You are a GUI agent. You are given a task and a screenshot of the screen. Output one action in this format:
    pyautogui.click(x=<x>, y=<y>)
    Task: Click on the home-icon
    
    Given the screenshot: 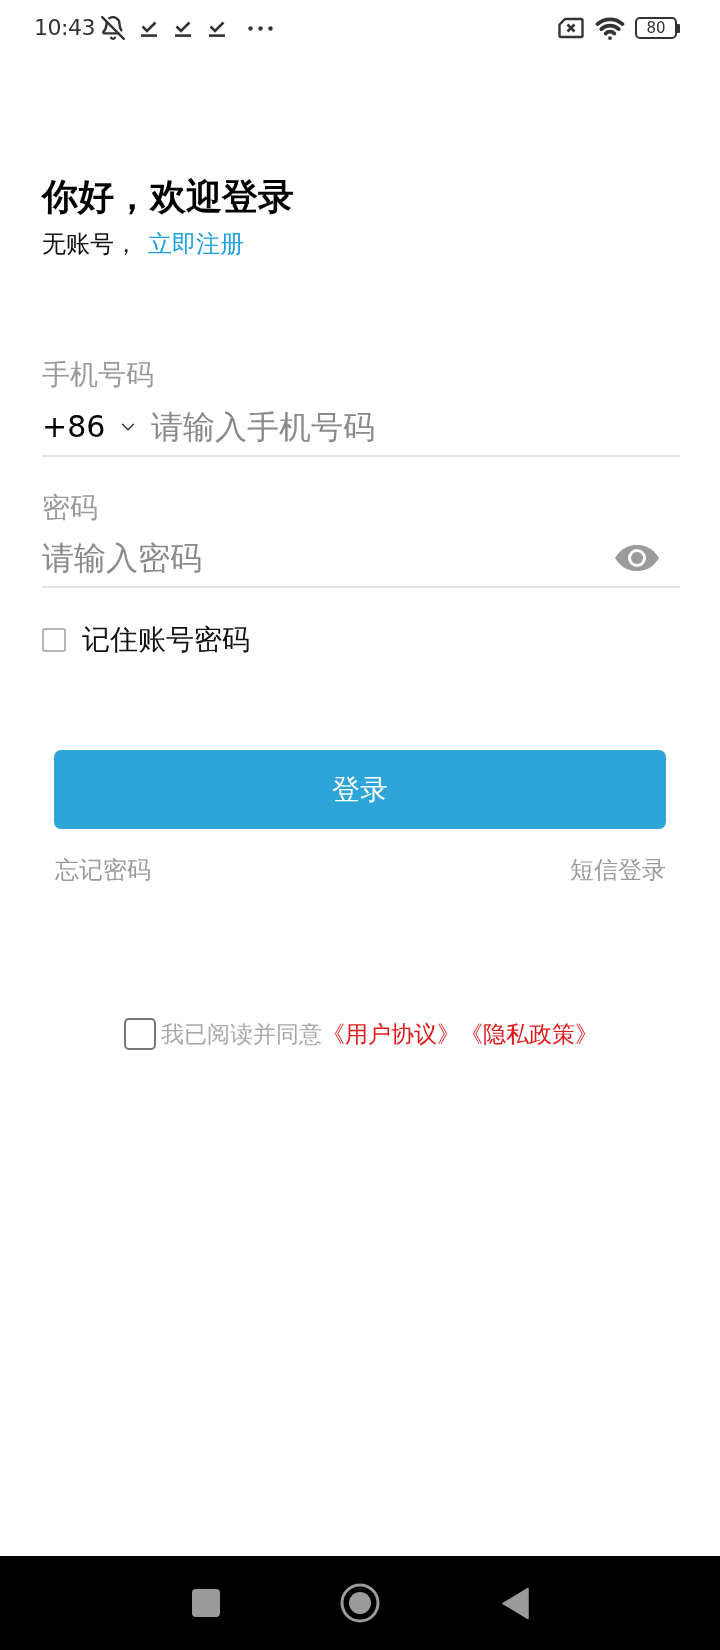 What is the action you would take?
    pyautogui.click(x=359, y=1603)
    